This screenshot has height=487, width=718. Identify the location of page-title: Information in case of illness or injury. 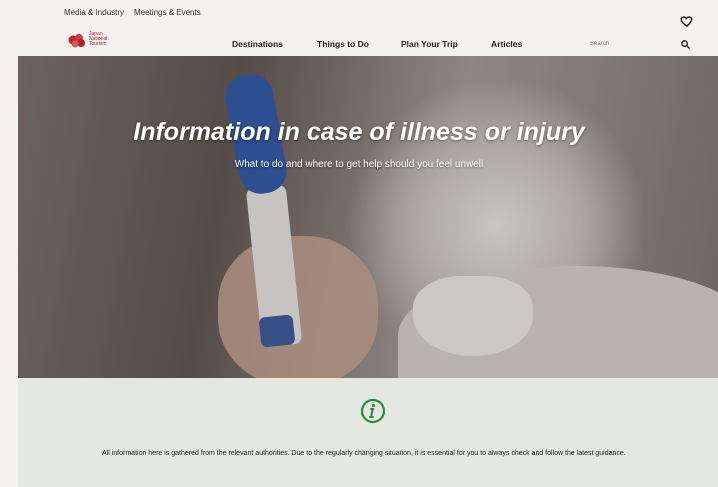
(359, 132).